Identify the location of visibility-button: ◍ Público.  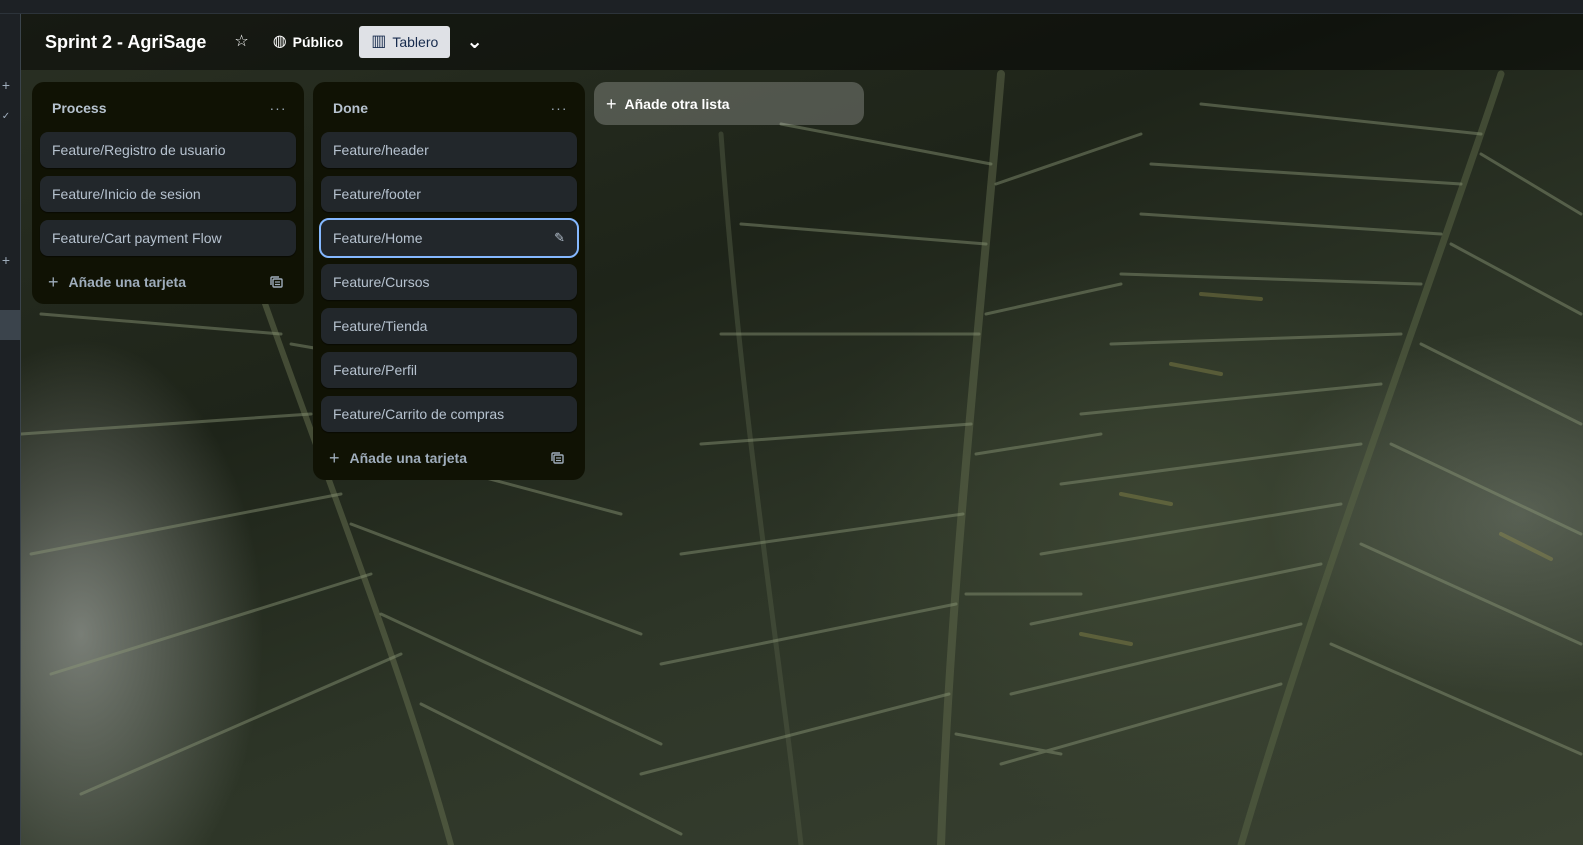
(308, 42).